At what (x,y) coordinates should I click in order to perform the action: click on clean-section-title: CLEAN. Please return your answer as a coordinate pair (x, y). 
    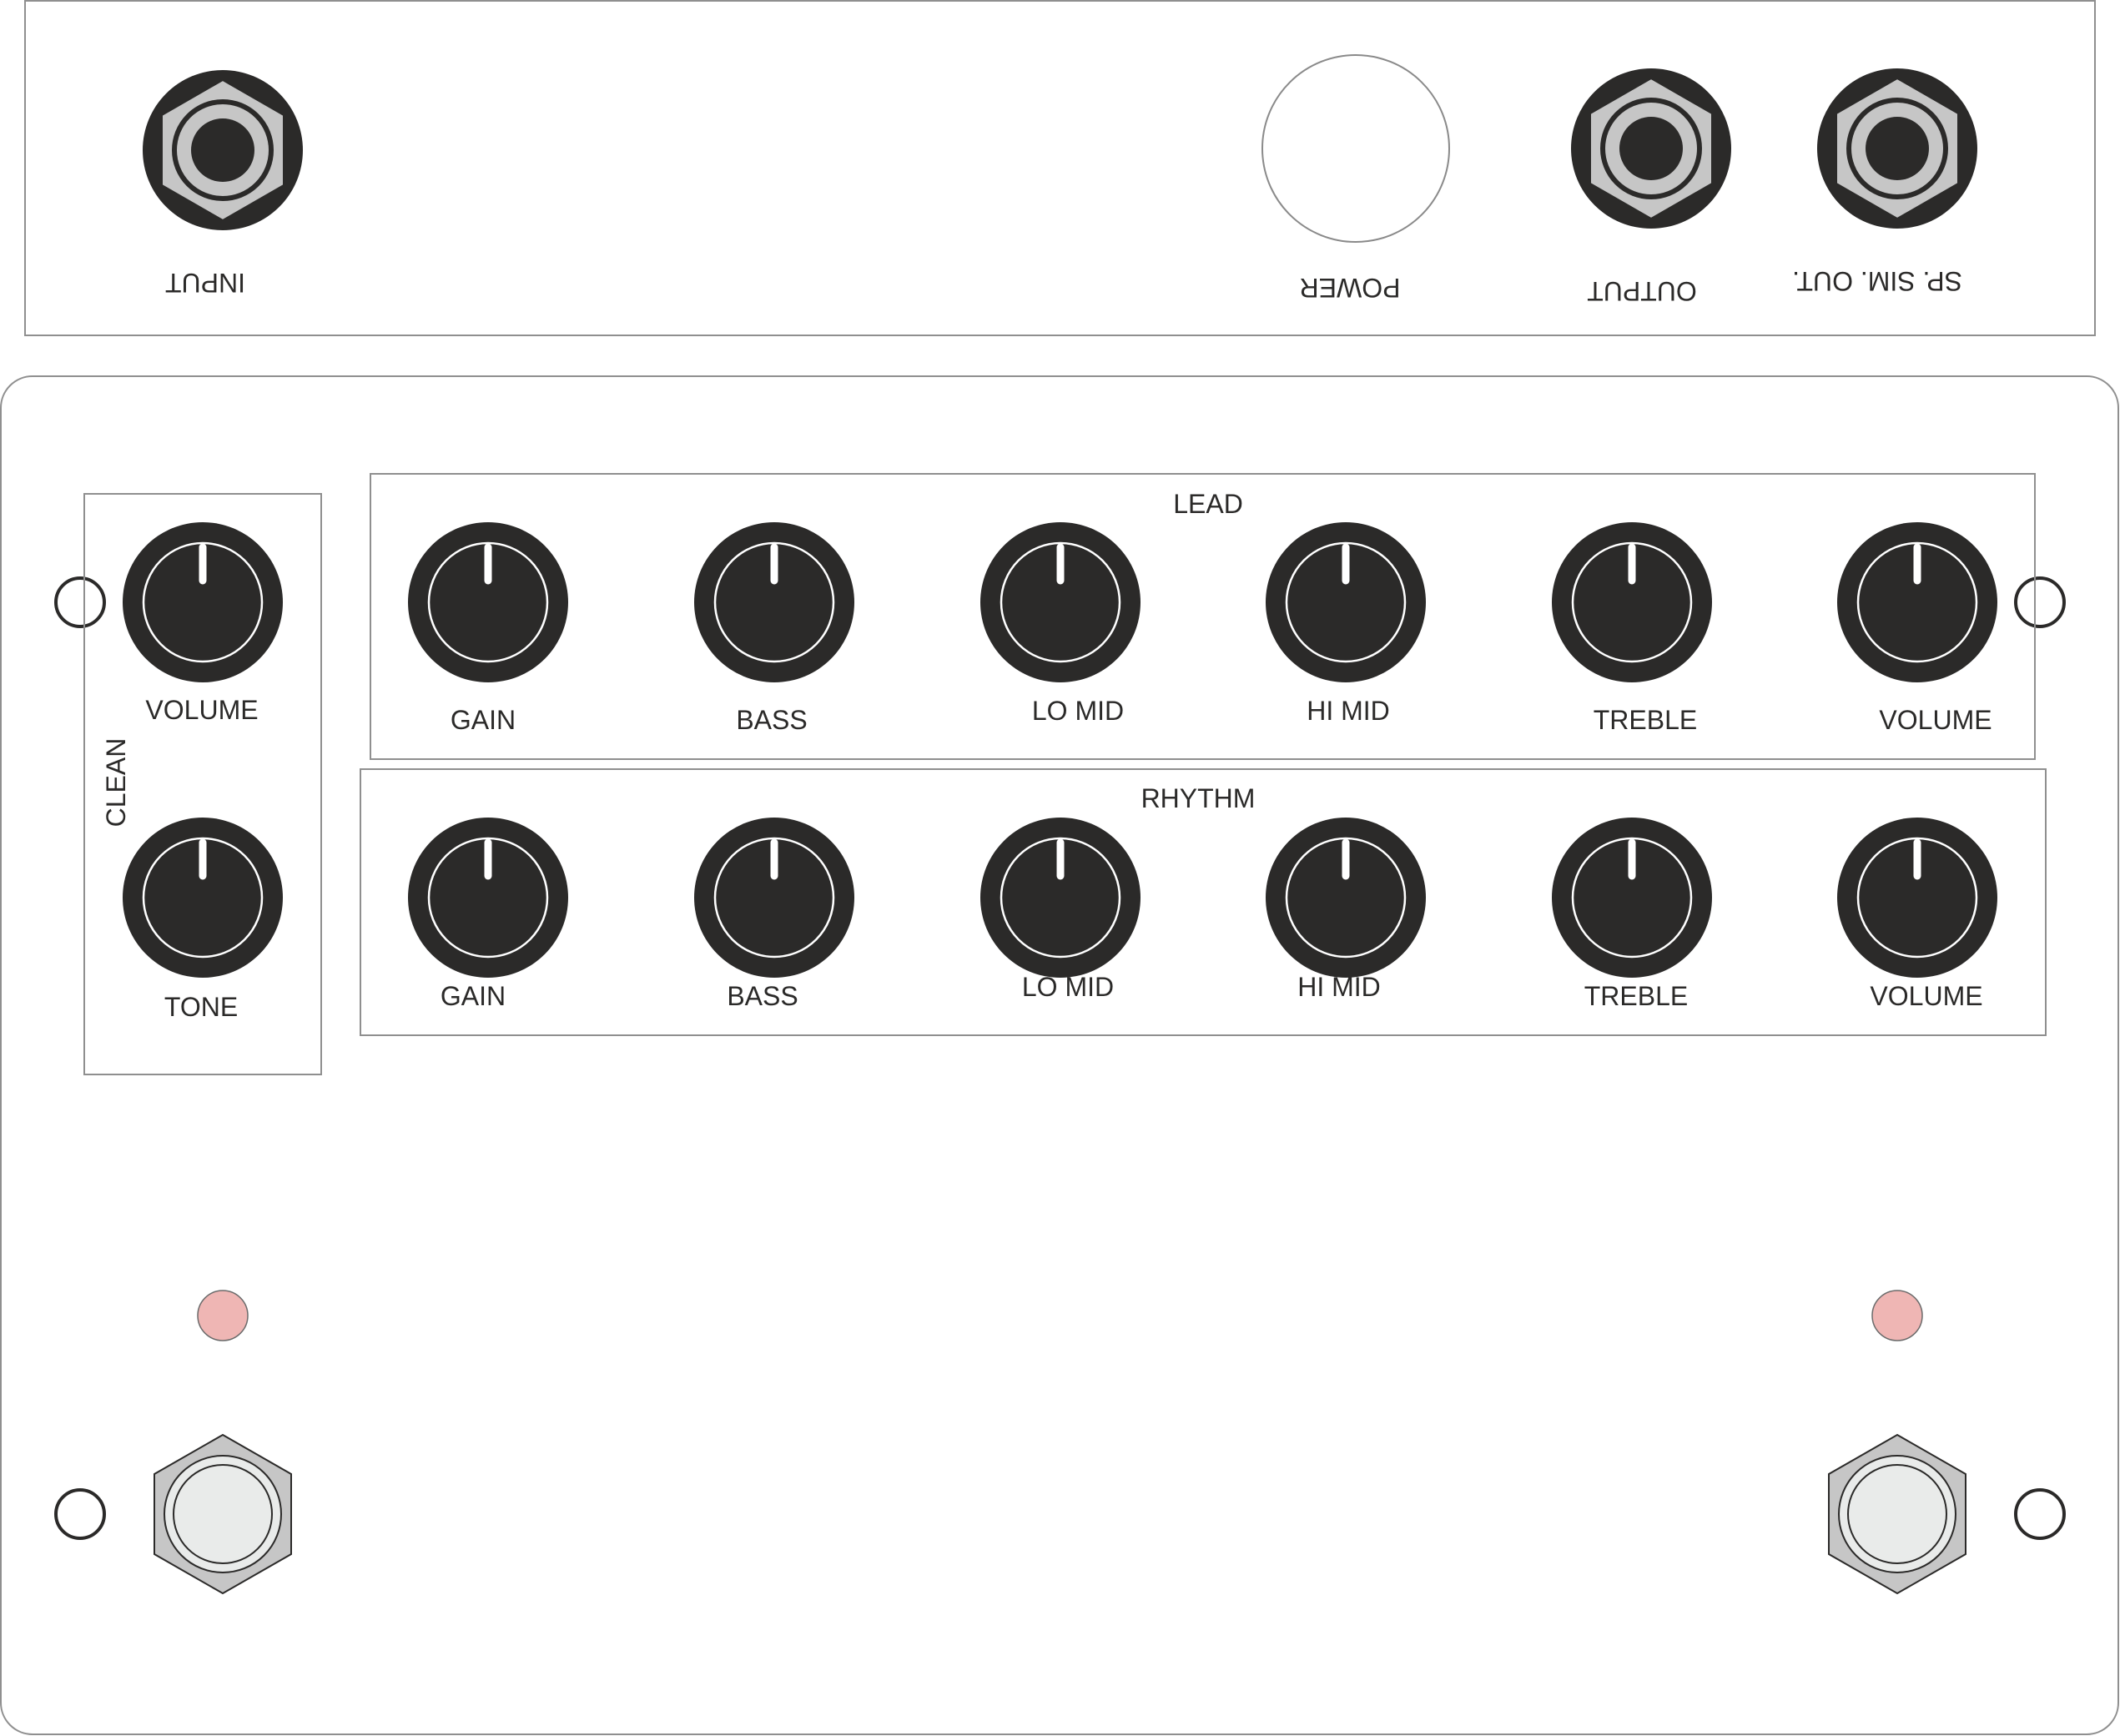
    Looking at the image, I should click on (116, 783).